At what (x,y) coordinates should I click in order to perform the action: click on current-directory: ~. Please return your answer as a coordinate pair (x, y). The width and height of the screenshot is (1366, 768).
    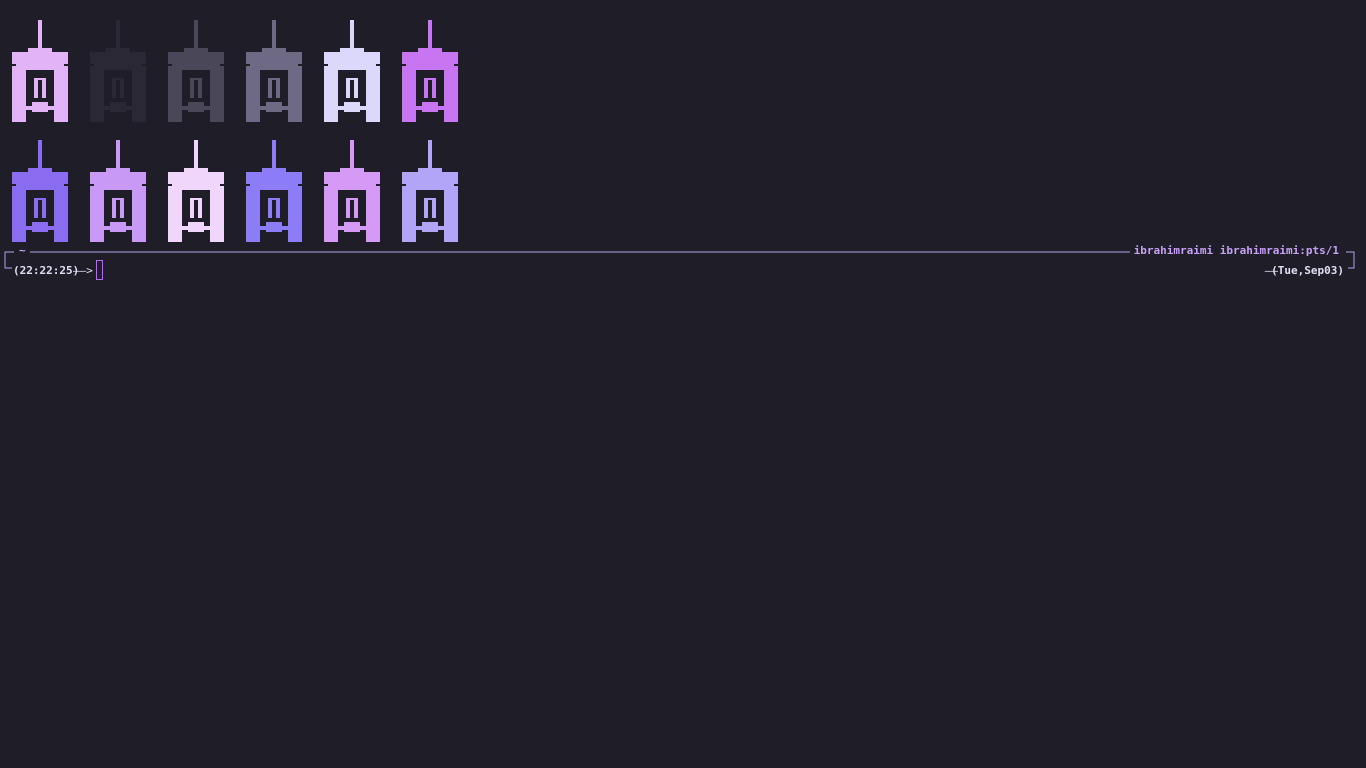
    Looking at the image, I should click on (22, 251).